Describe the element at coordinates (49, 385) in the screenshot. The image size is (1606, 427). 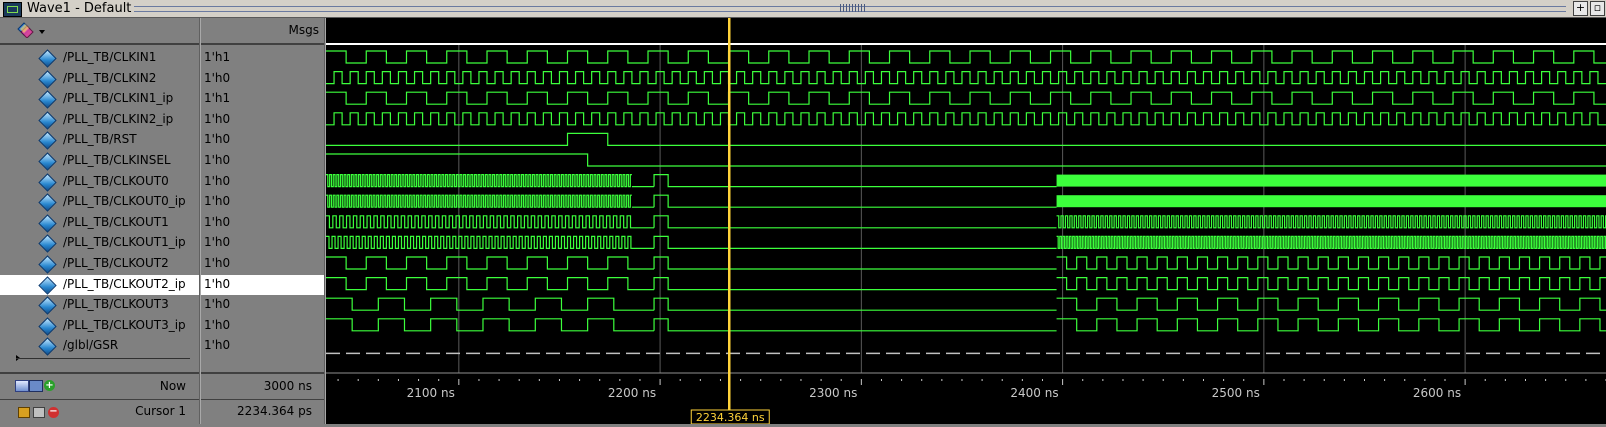
I see `add-cursor-icon: +` at that location.